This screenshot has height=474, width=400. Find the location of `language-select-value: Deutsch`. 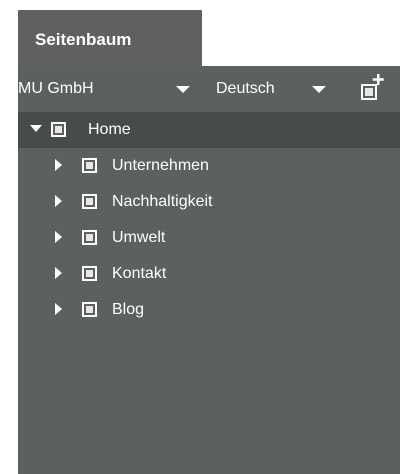

language-select-value: Deutsch is located at coordinates (245, 88).